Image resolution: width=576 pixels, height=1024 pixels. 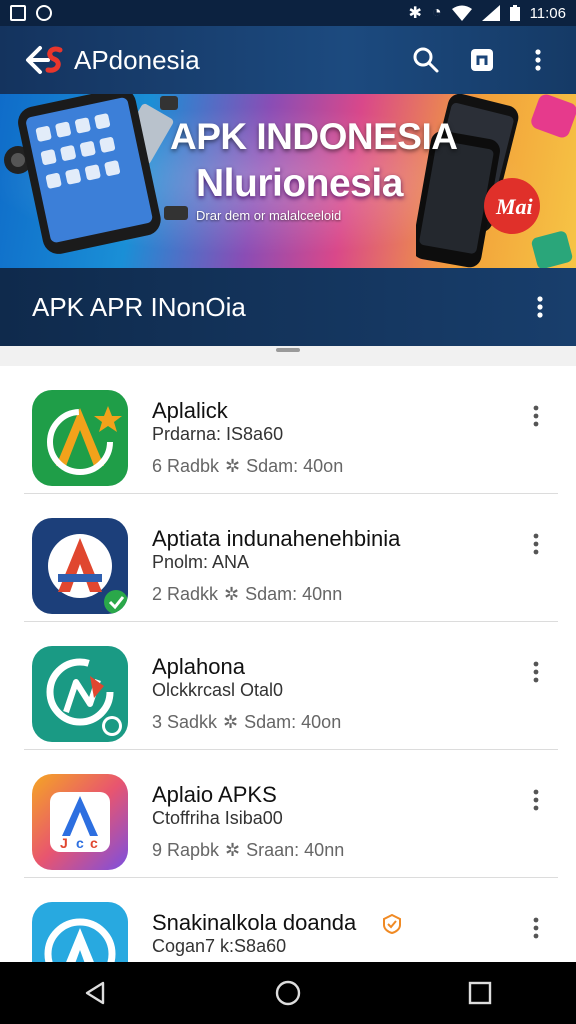 What do you see at coordinates (461, 13) in the screenshot?
I see `wifi-icon` at bounding box center [461, 13].